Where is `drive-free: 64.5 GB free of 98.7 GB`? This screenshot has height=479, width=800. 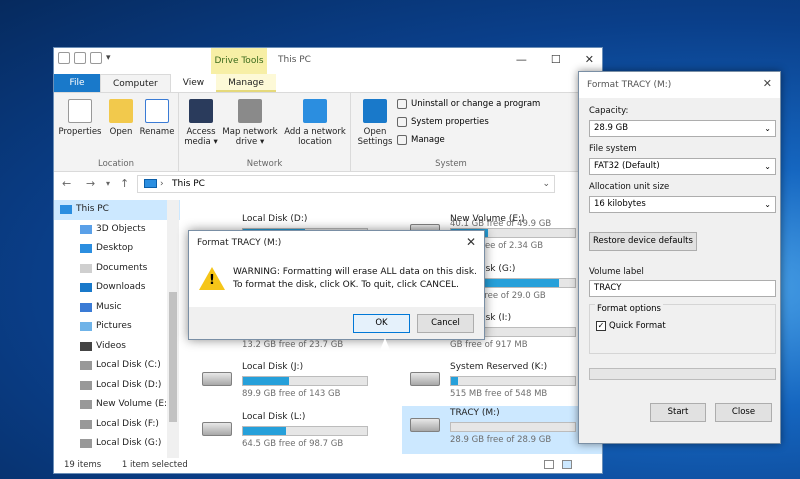 drive-free: 64.5 GB free of 98.7 GB is located at coordinates (293, 444).